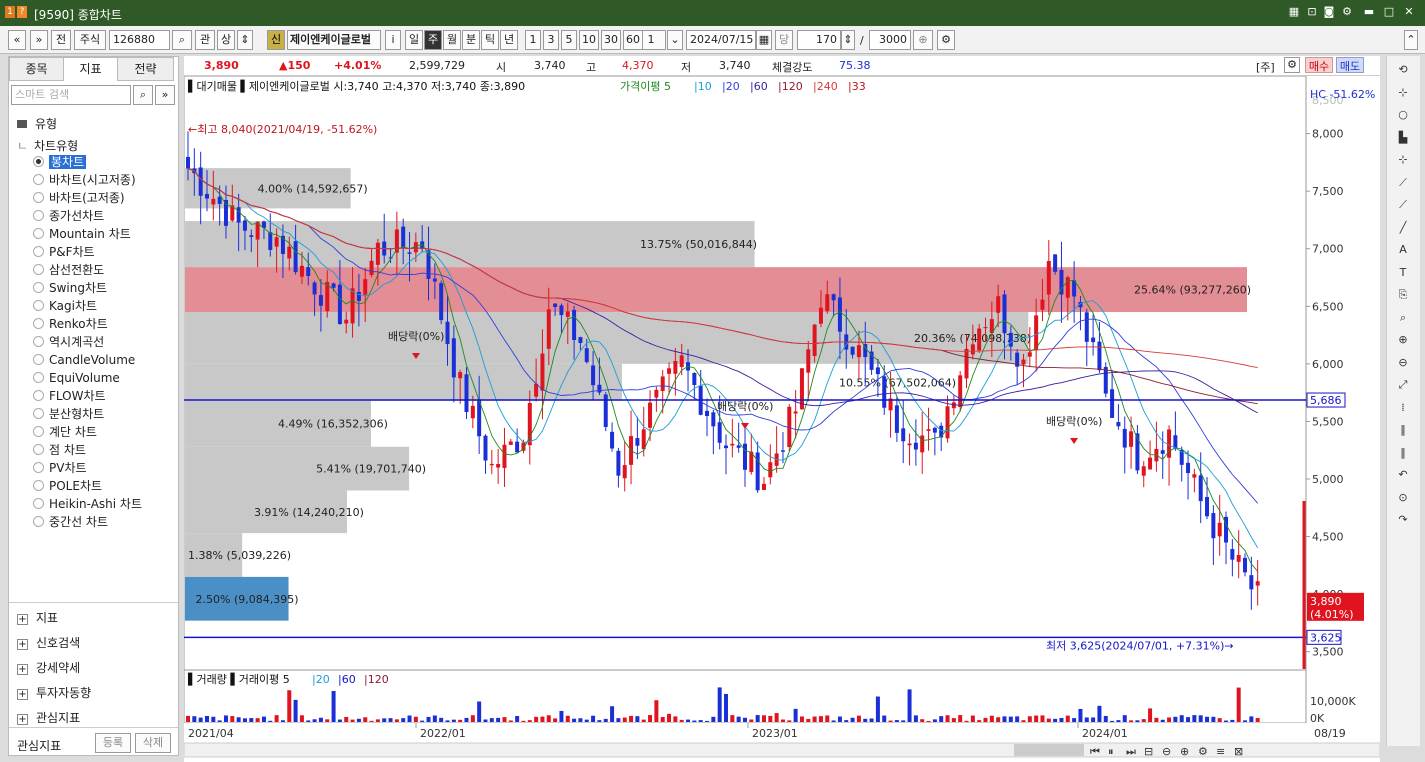 This screenshot has height=762, width=1425. I want to click on period-tab-5: 년, so click(509, 40).